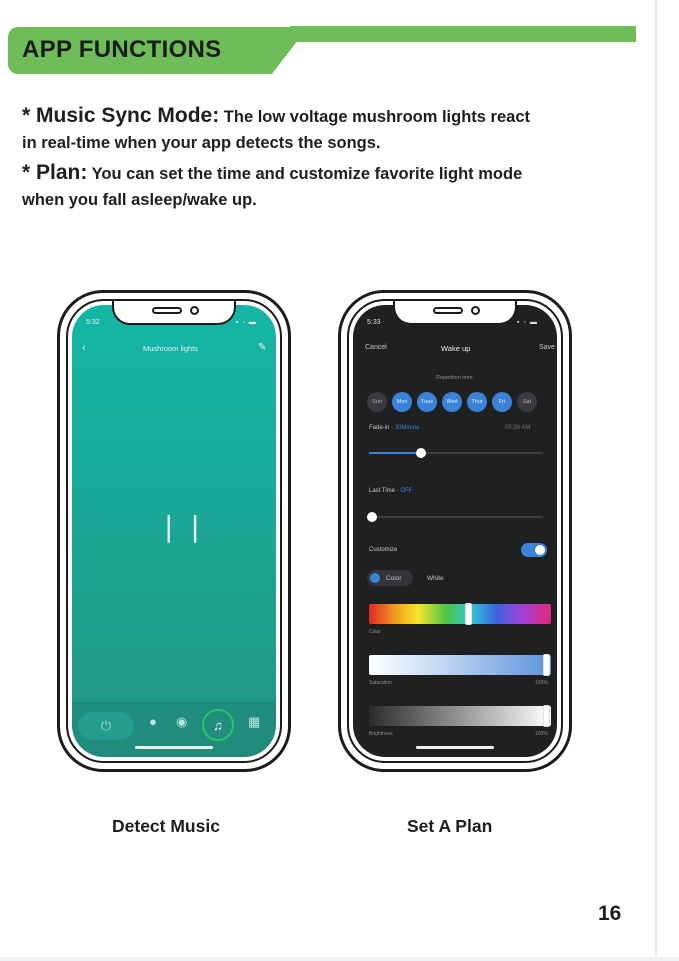 This screenshot has width=679, height=961. Describe the element at coordinates (456, 517) in the screenshot. I see `last-time-track` at that location.